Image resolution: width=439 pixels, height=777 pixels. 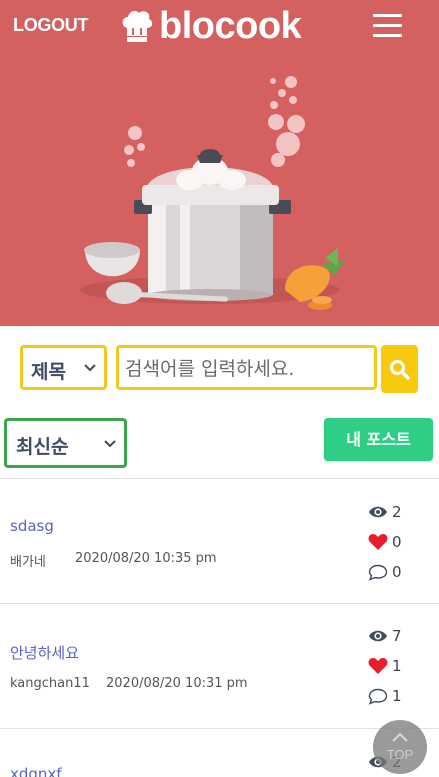 I want to click on comment-count-value: 0, so click(x=397, y=572).